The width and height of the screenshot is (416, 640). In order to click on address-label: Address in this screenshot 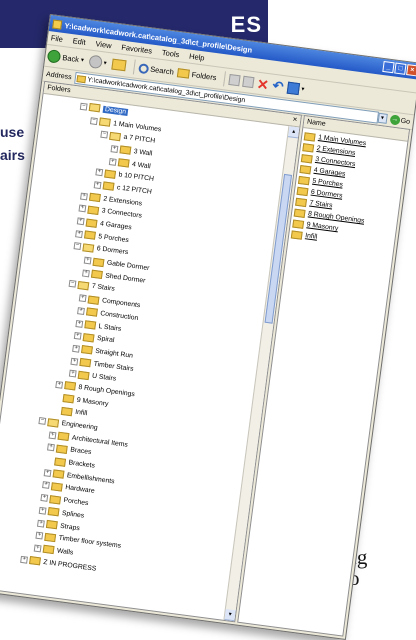, I will do `click(59, 75)`.